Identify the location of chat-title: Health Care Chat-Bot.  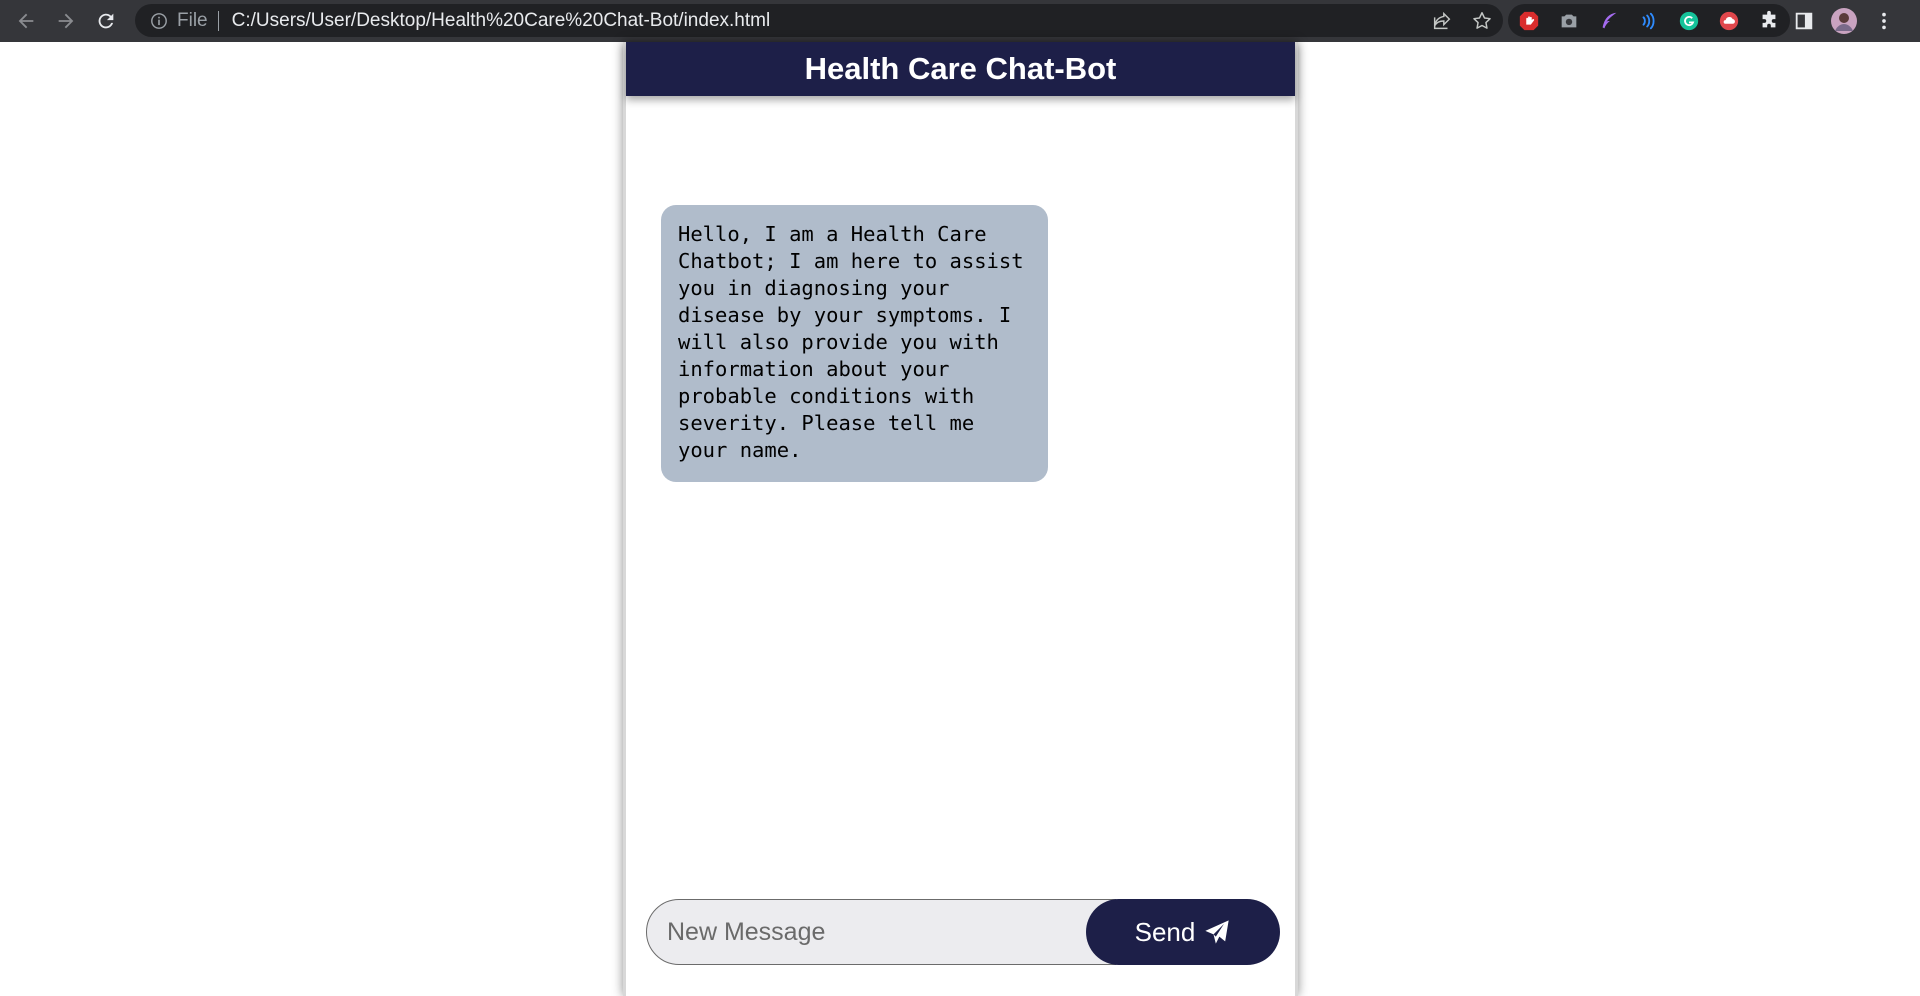
(960, 68).